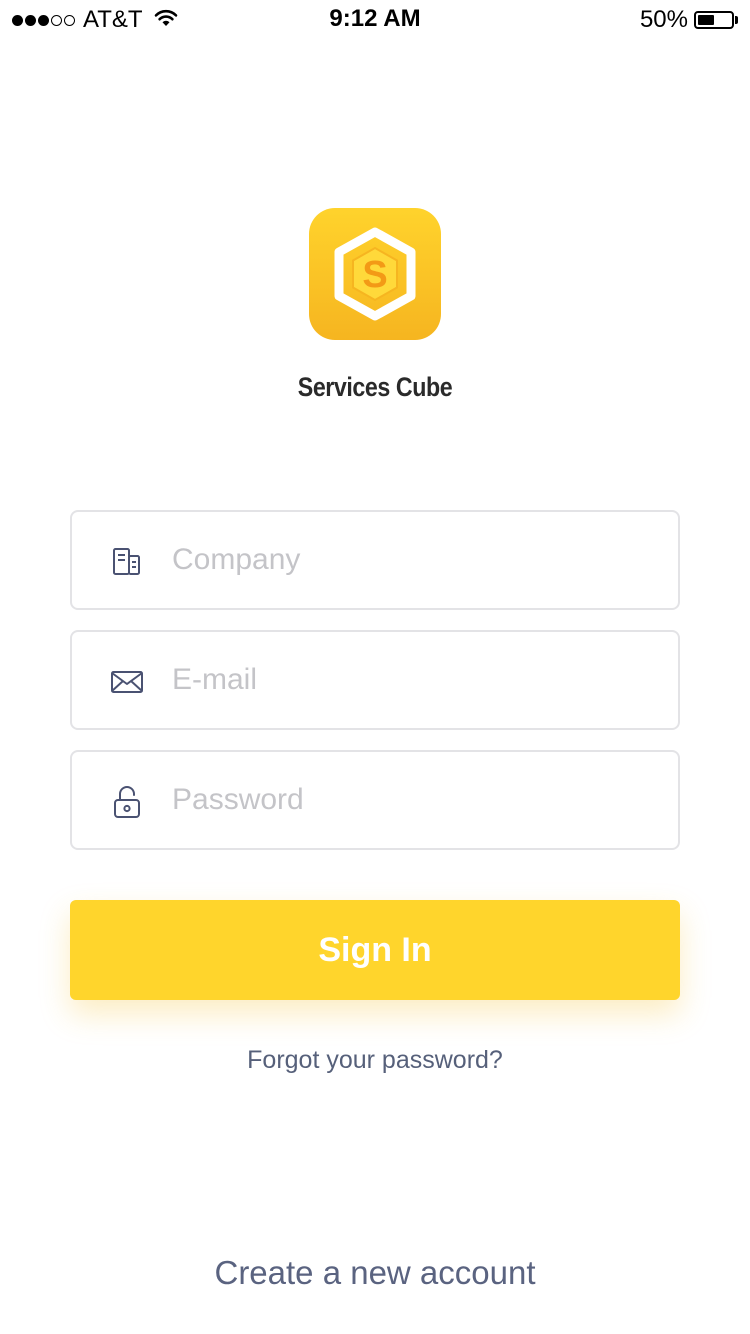 The image size is (750, 1334). What do you see at coordinates (375, 387) in the screenshot?
I see `app-name: Services Cube` at bounding box center [375, 387].